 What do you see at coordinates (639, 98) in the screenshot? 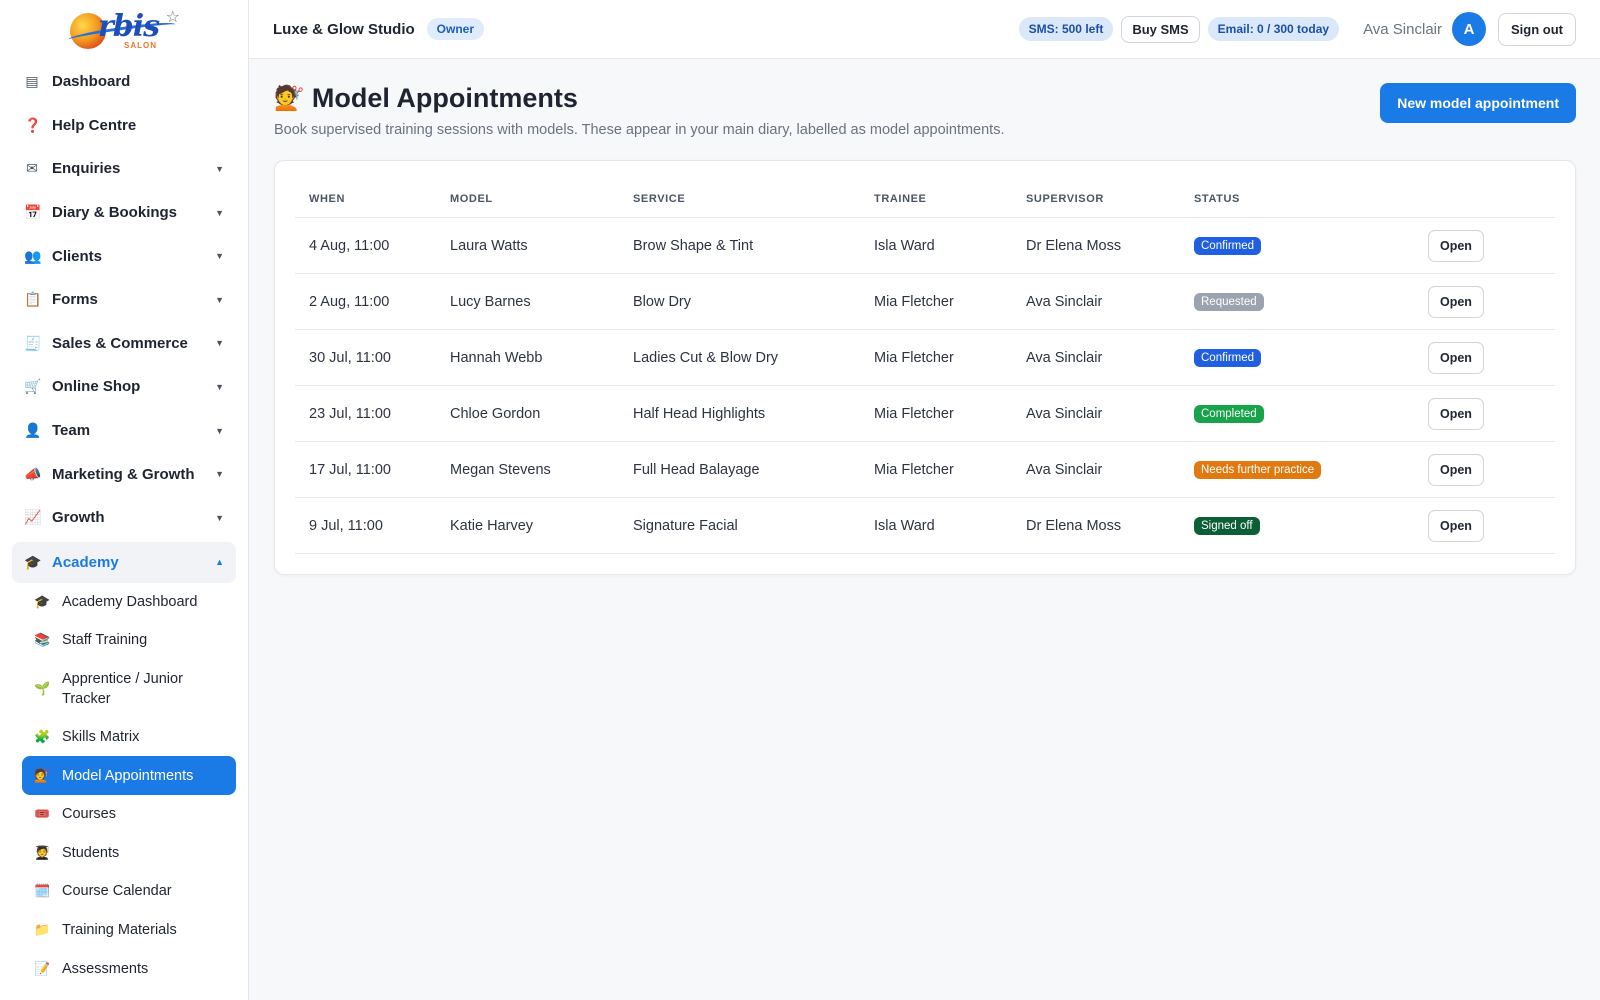
I see `page-title: 💇 Model Appointments` at bounding box center [639, 98].